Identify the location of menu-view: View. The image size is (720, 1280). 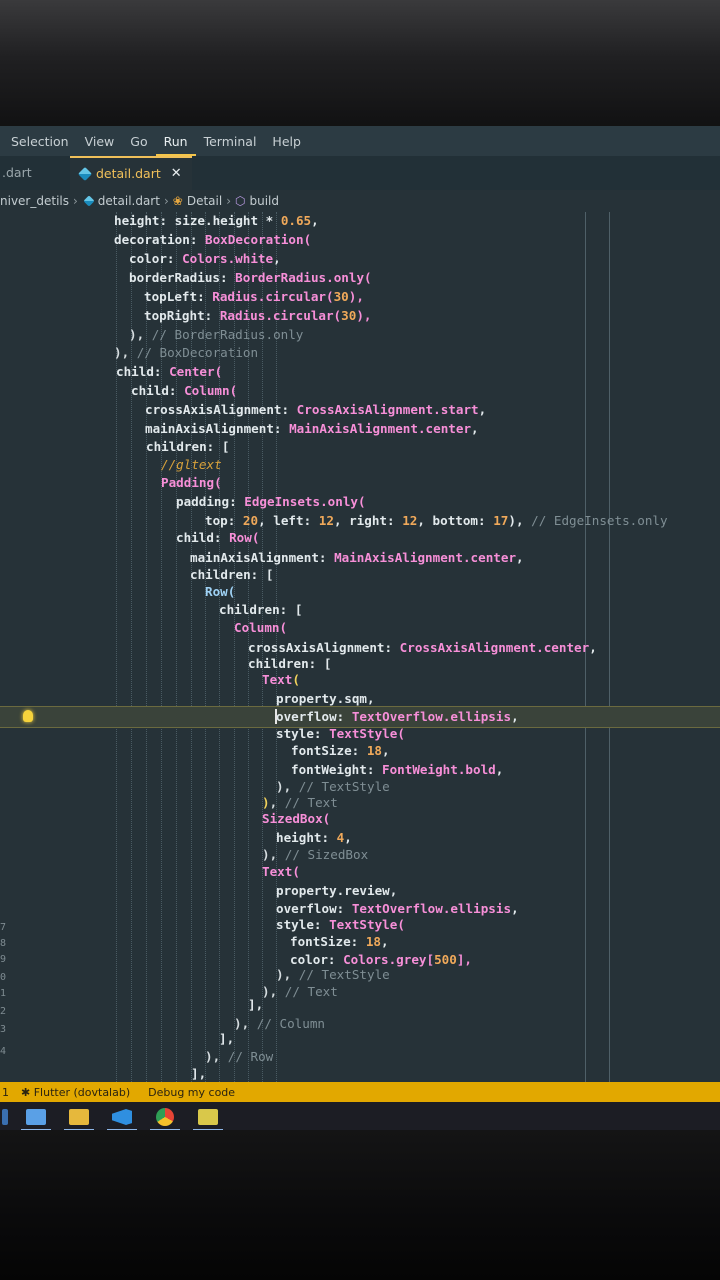
(100, 141).